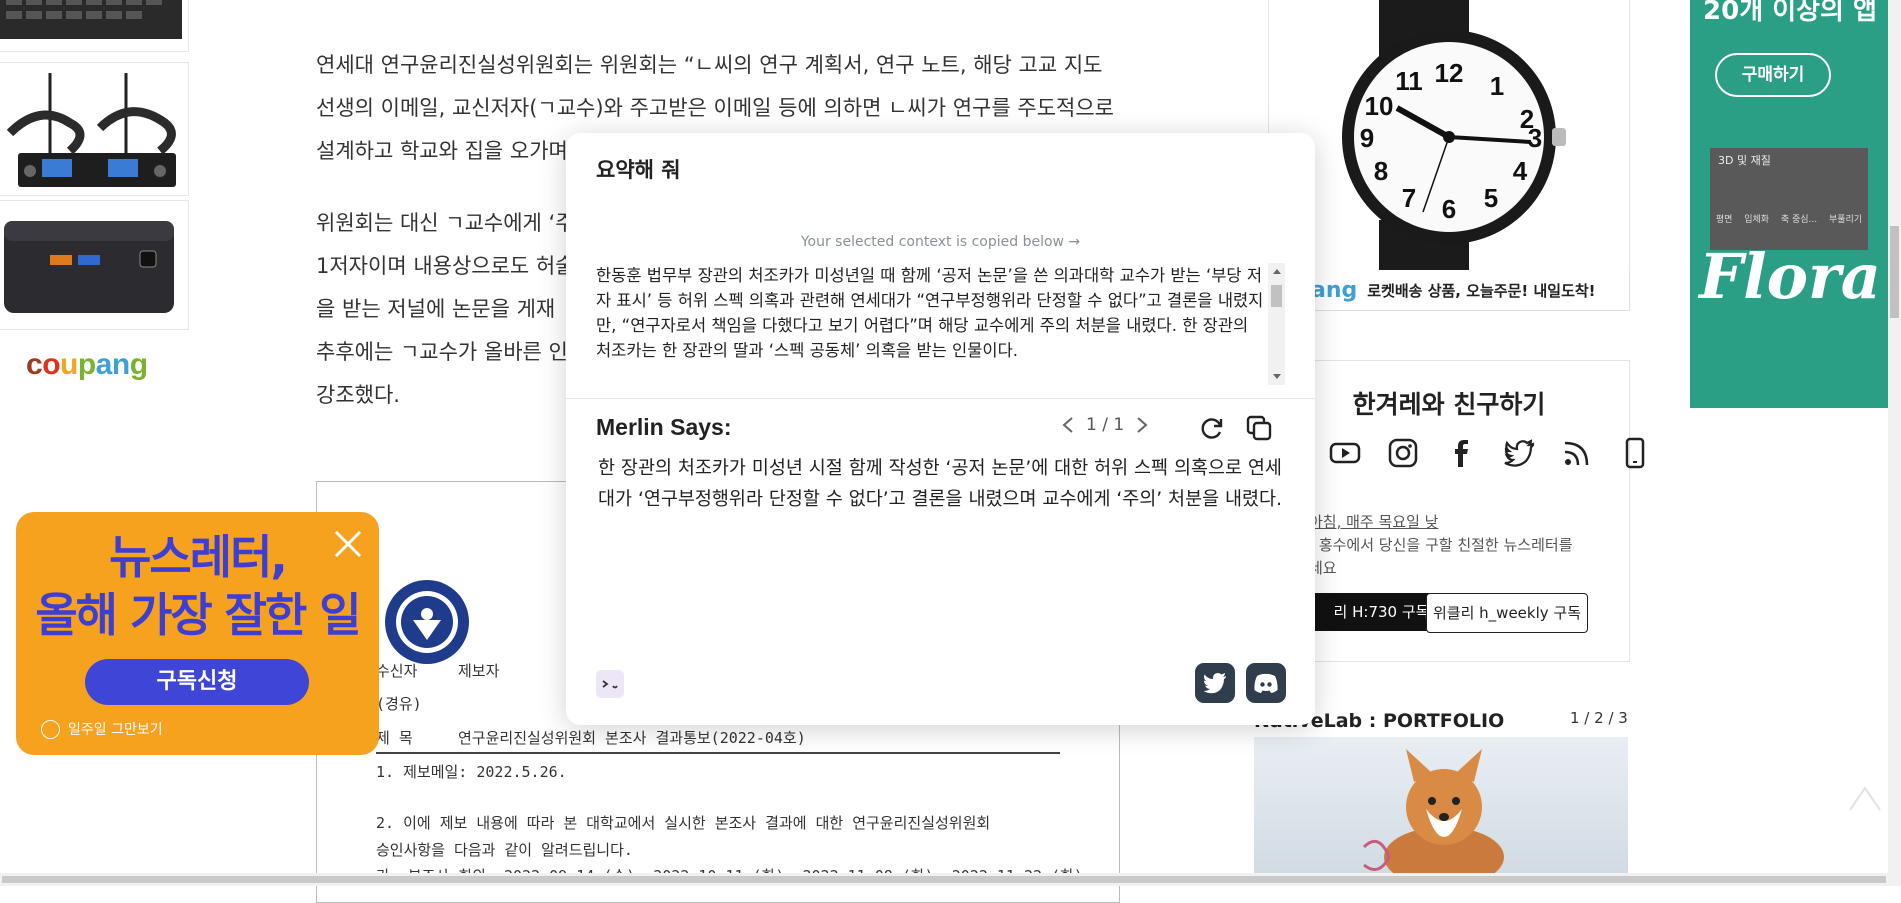 The height and width of the screenshot is (903, 1901). I want to click on corgi-image, so click(1433, 818).